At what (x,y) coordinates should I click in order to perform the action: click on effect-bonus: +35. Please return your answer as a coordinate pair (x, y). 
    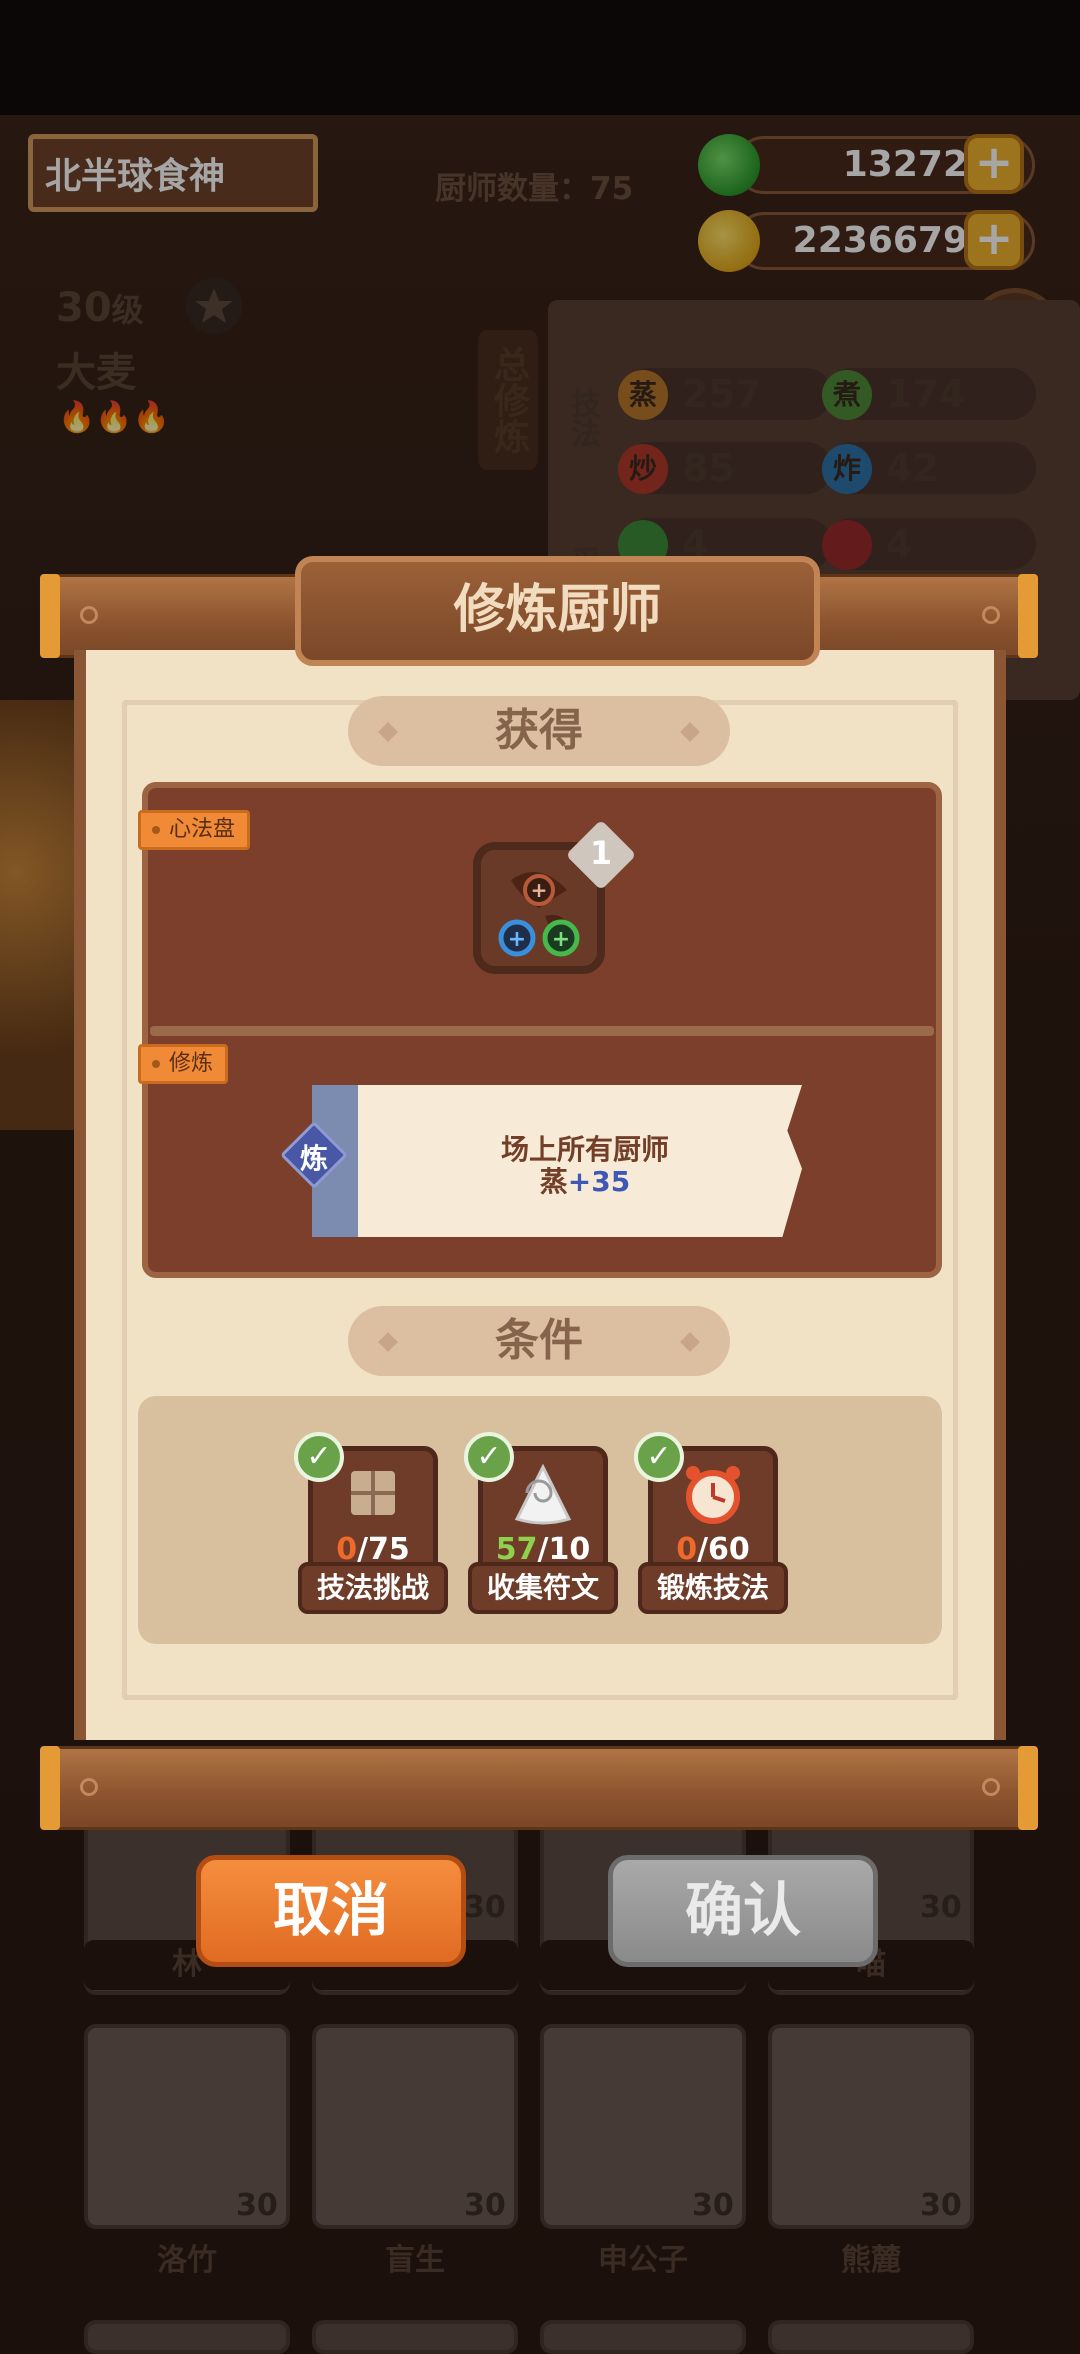
    Looking at the image, I should click on (599, 1181).